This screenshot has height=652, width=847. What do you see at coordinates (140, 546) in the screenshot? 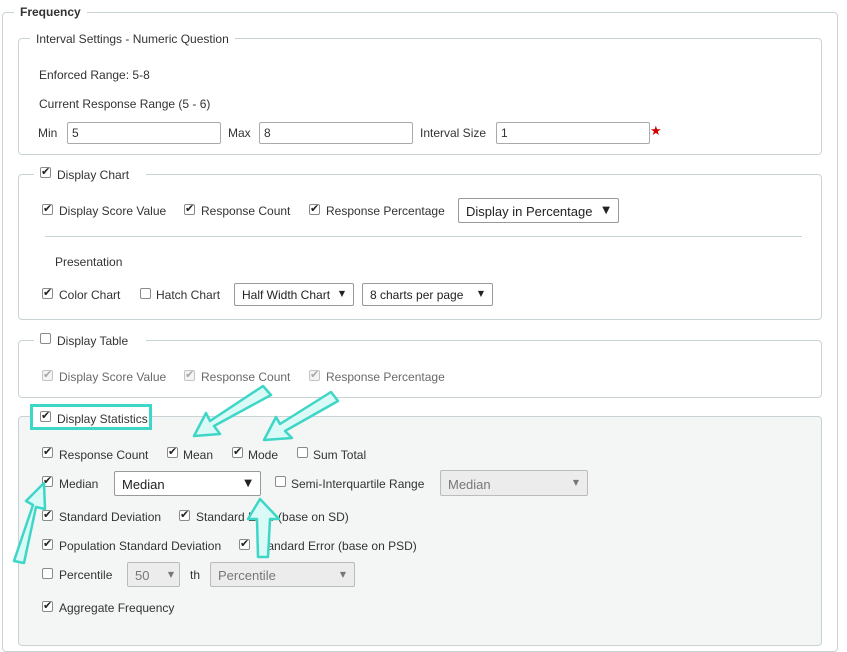
I see `pop-std-dev-label: Population Standard Deviation` at bounding box center [140, 546].